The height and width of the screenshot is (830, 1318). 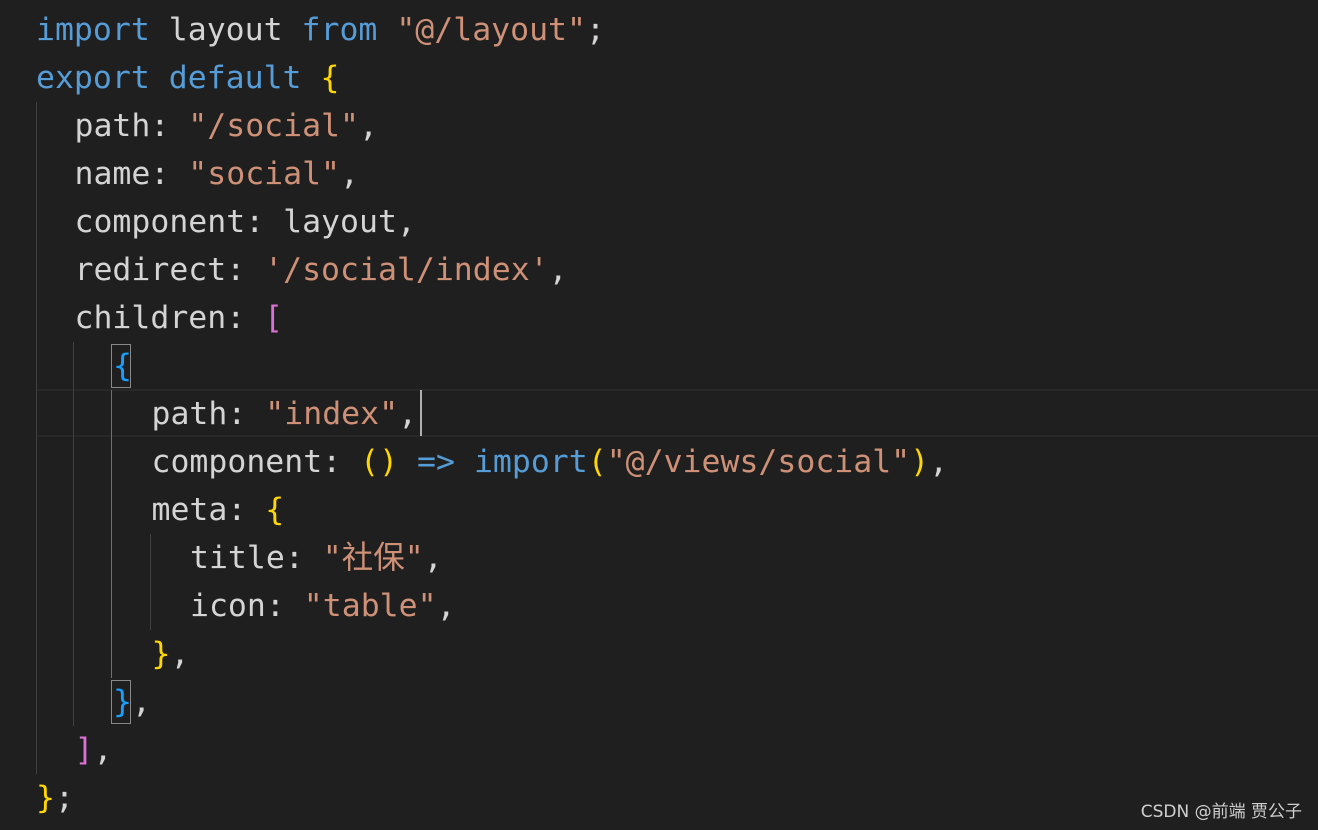 What do you see at coordinates (379, 462) in the screenshot?
I see `code-token: ()` at bounding box center [379, 462].